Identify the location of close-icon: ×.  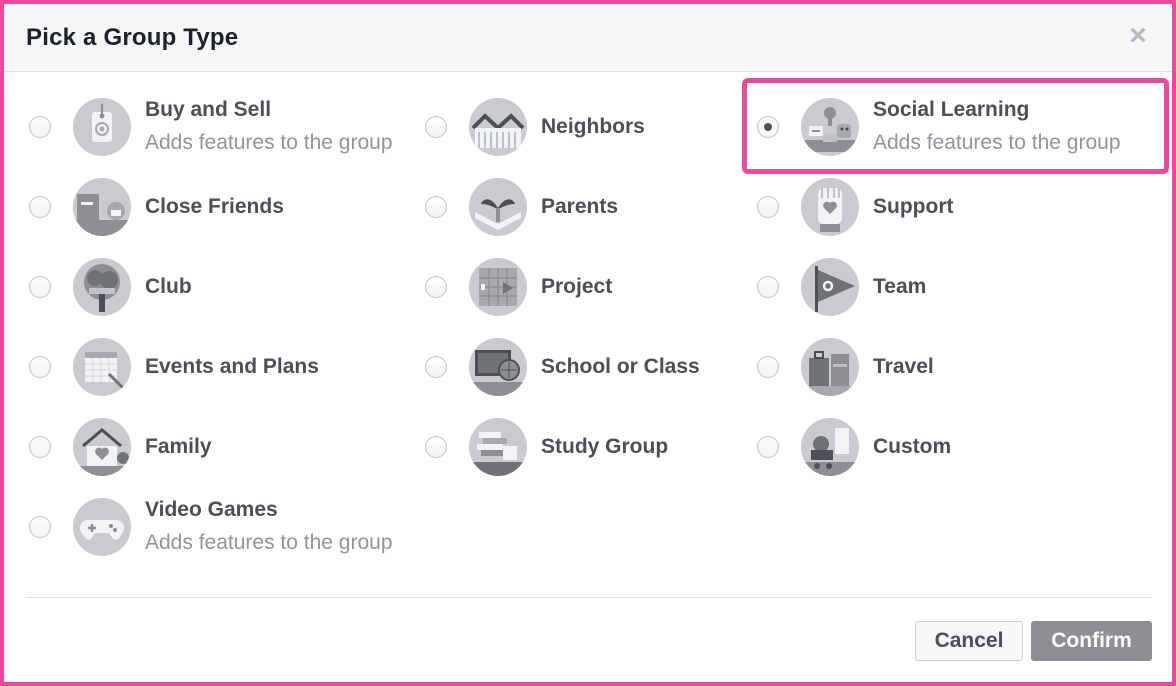
(1138, 36).